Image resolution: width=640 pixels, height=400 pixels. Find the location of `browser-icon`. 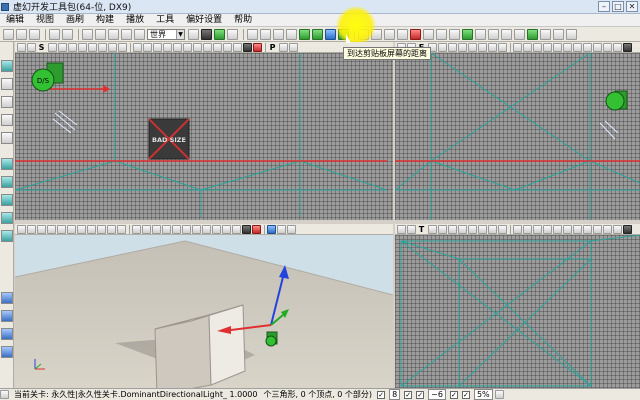

browser-icon is located at coordinates (206, 34).